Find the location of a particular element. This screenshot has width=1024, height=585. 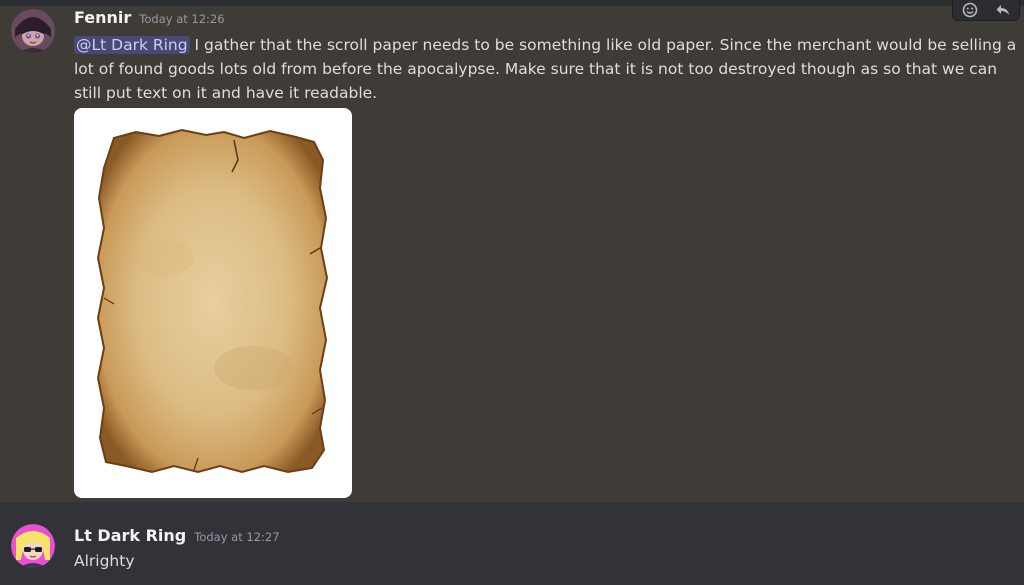

message-text: Alrighty is located at coordinates (104, 561).